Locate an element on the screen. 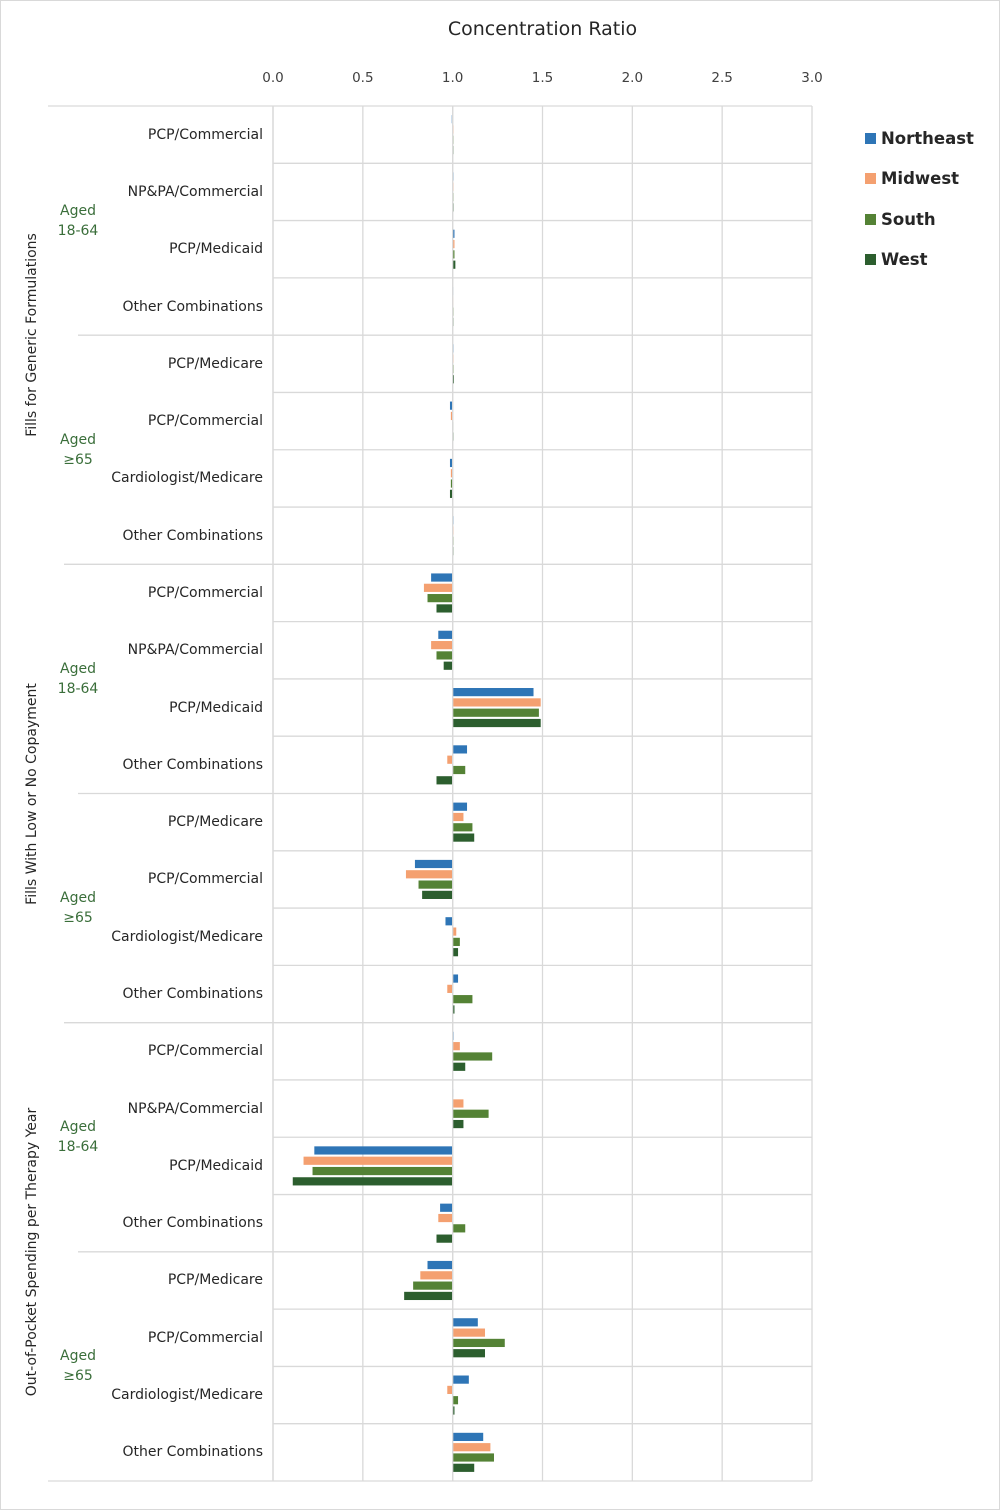 This screenshot has height=1510, width=1000. legend: Northeast Midwest South West is located at coordinates (919, 199).